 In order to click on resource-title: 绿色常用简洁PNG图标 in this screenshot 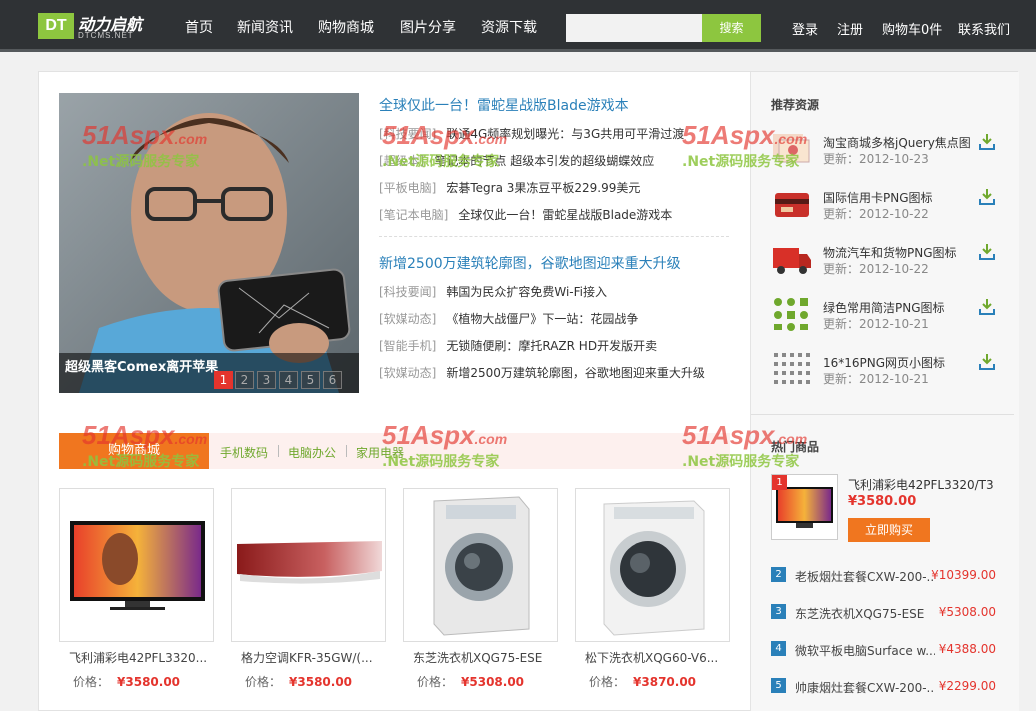, I will do `click(884, 307)`.